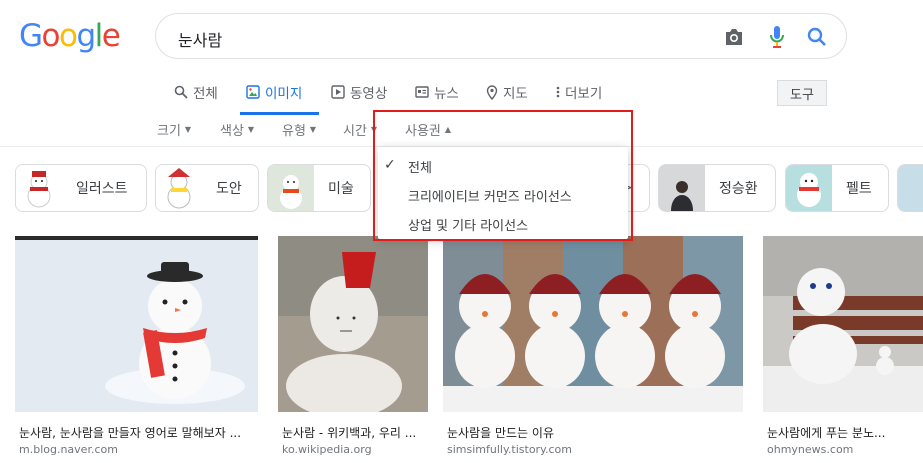 The height and width of the screenshot is (463, 923). Describe the element at coordinates (859, 189) in the screenshot. I see `chip-label: 펠트` at that location.